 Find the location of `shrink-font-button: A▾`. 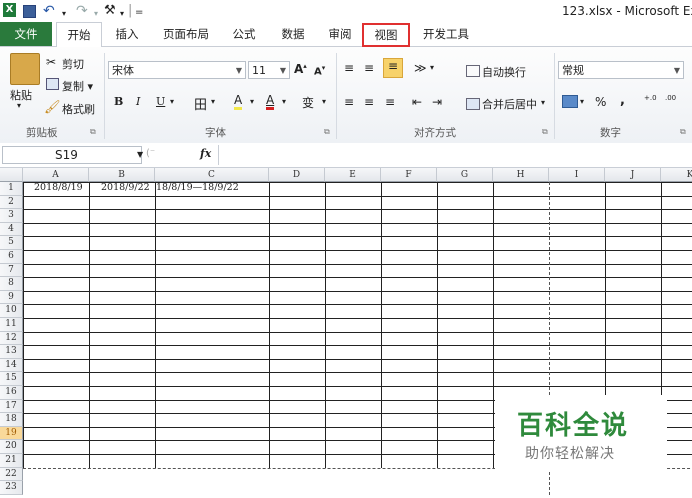

shrink-font-button: A▾ is located at coordinates (319, 70).